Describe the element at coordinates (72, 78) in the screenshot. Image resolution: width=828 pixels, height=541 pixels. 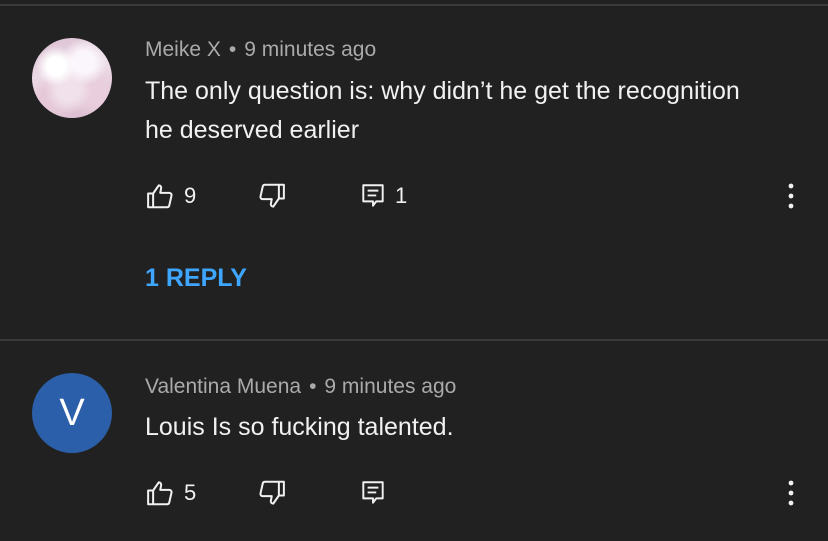
I see `author-avatar` at that location.